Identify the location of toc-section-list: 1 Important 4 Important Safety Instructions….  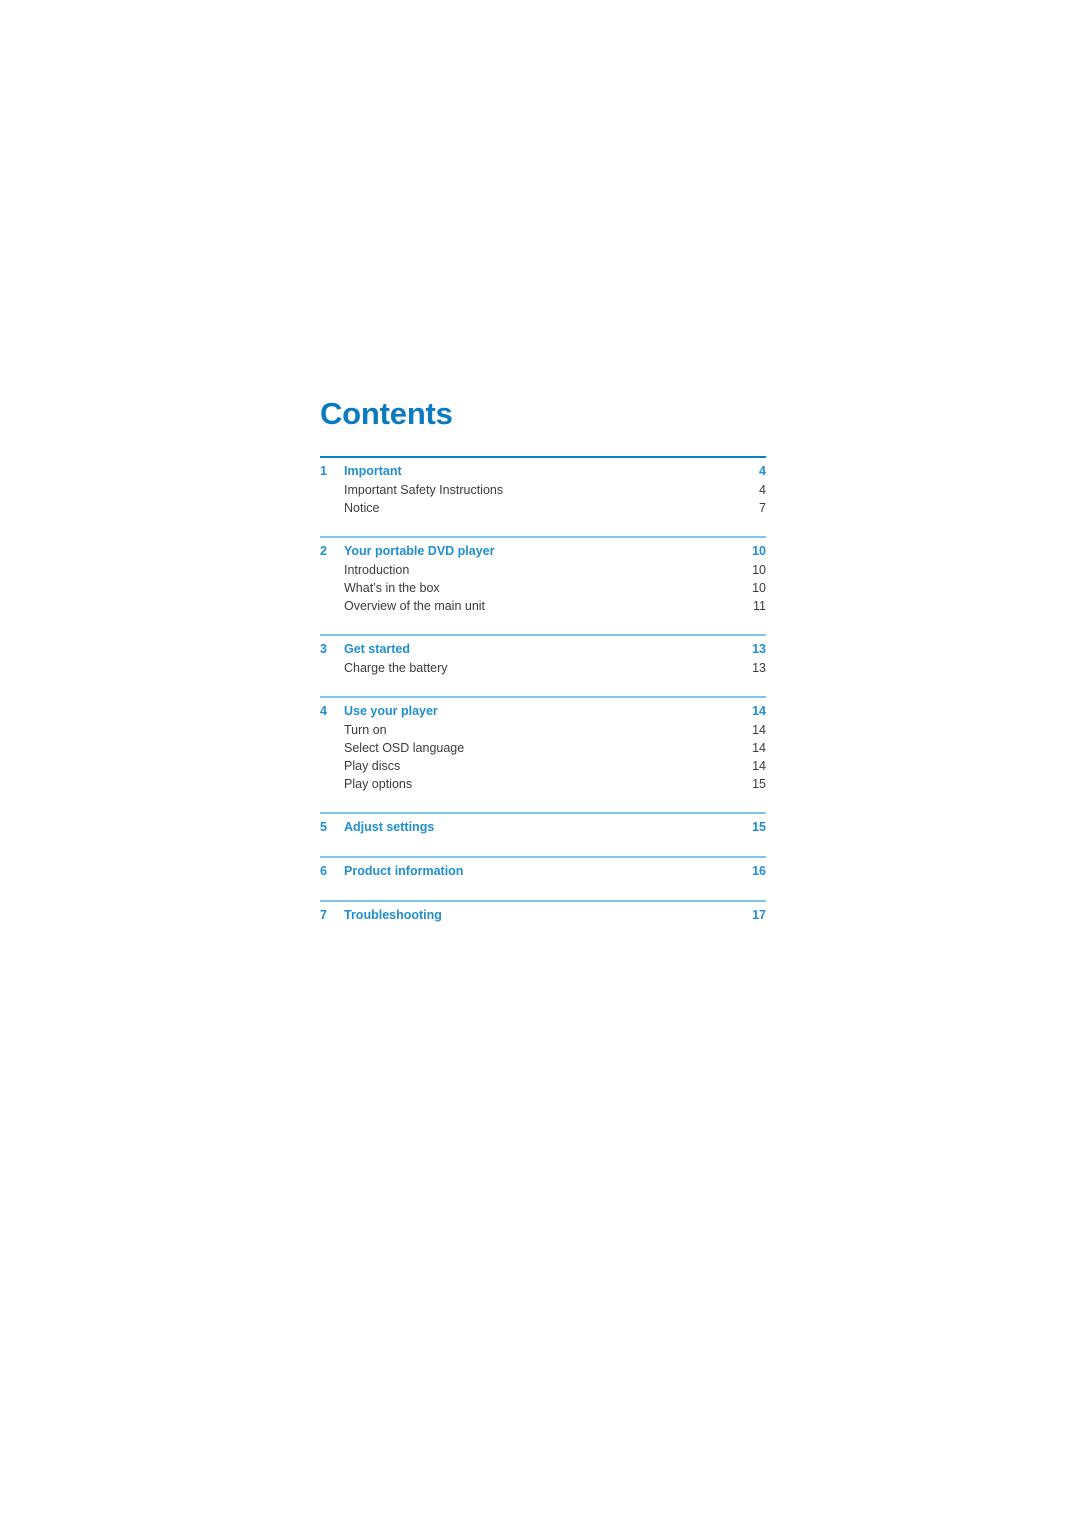
(543, 700).